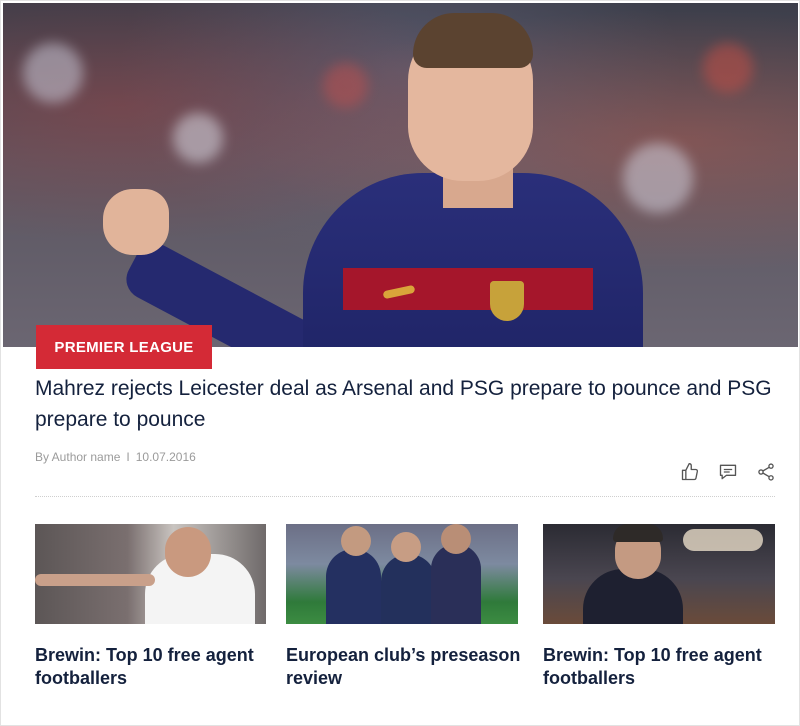 This screenshot has height=726, width=800. I want to click on comment-icon, so click(728, 472).